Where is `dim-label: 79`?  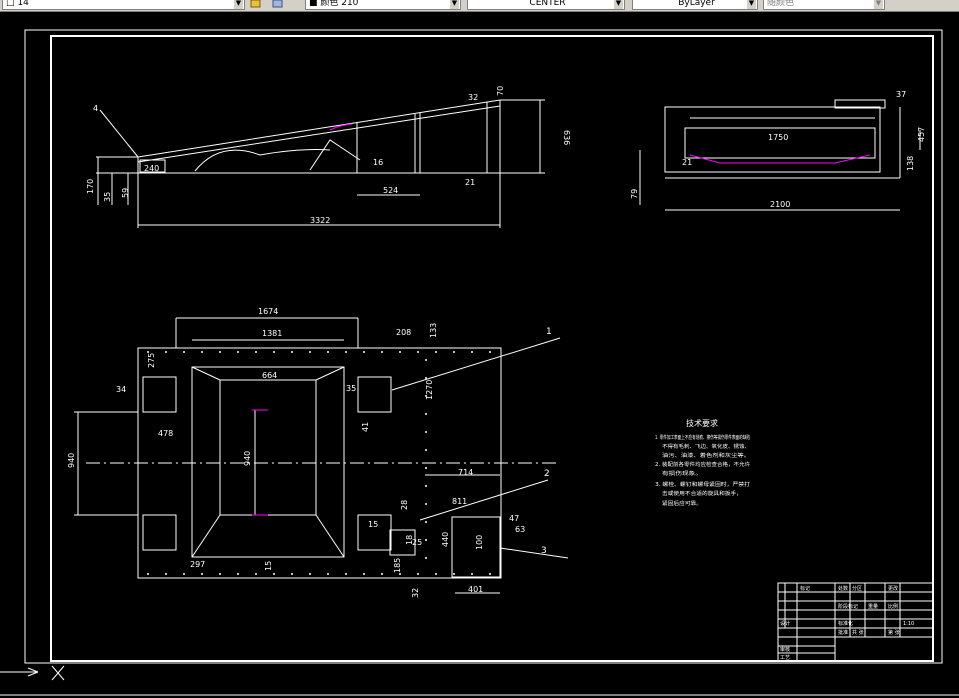
dim-label: 79 is located at coordinates (634, 194).